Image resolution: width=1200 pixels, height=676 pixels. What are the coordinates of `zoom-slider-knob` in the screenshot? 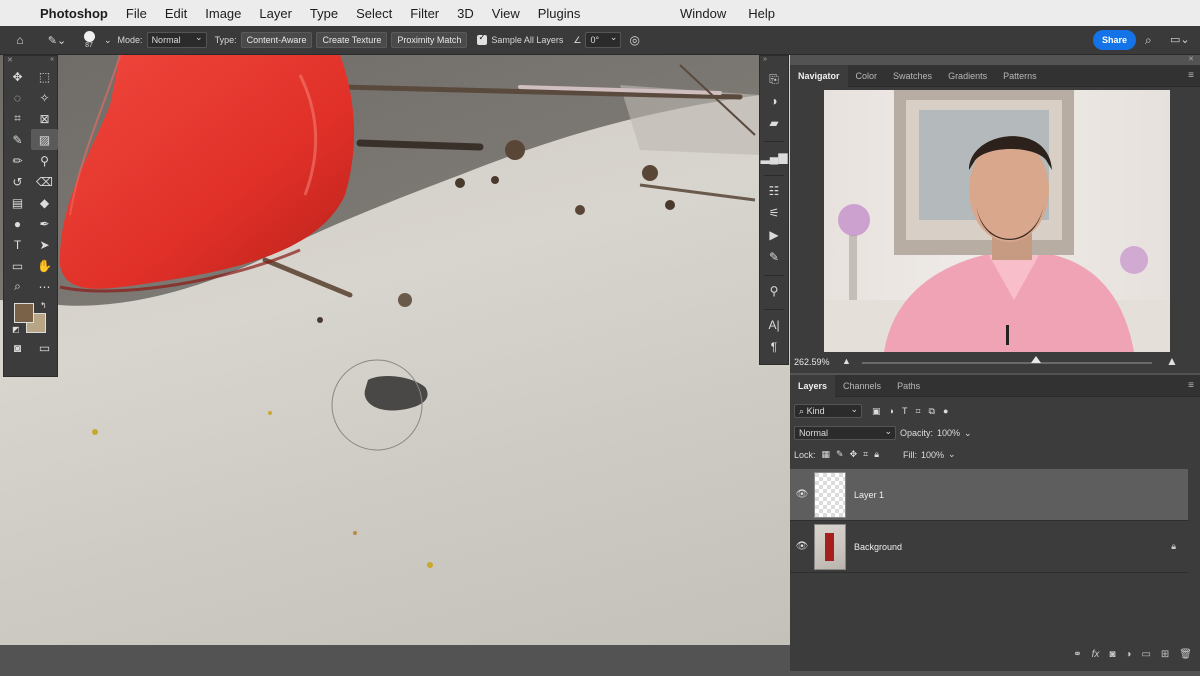 It's located at (1036, 359).